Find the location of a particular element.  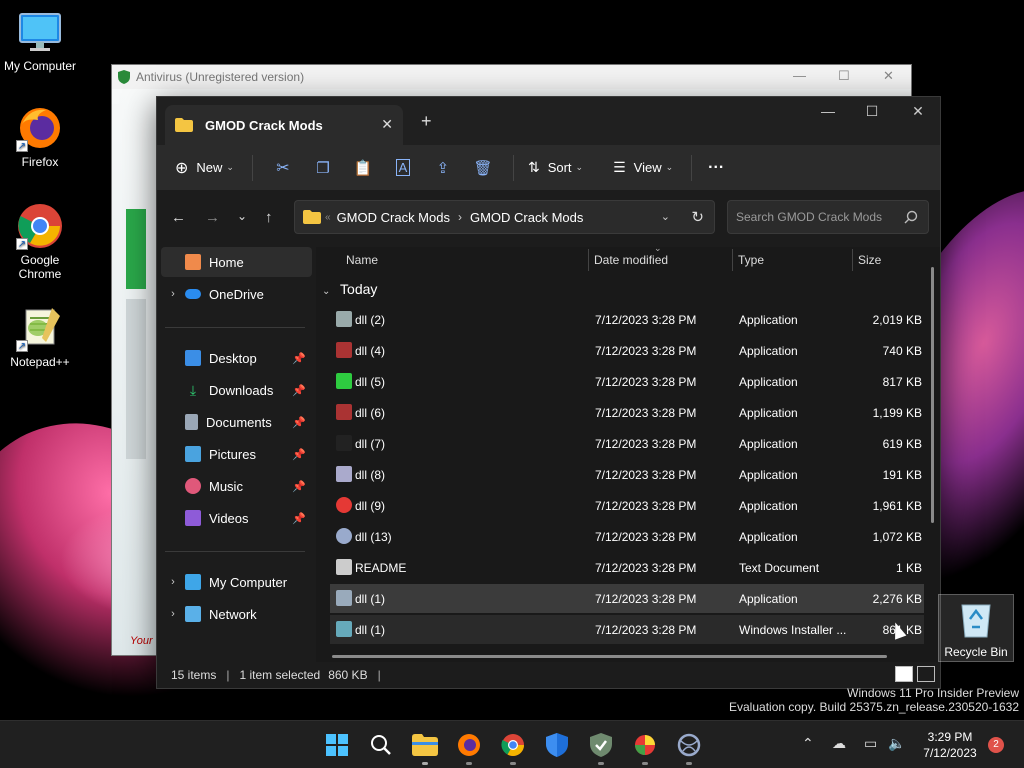

up-button: ↑ is located at coordinates (269, 217).